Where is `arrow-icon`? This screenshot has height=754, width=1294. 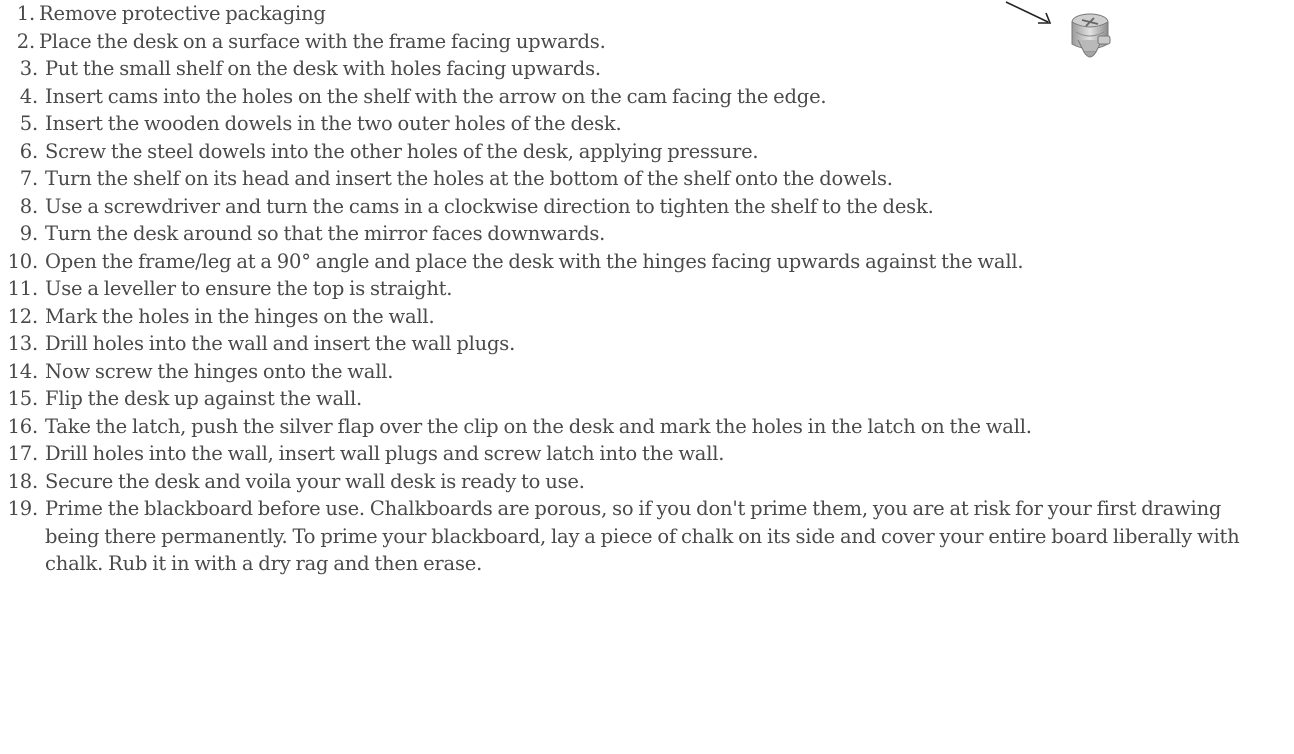
arrow-icon is located at coordinates (1028, 12).